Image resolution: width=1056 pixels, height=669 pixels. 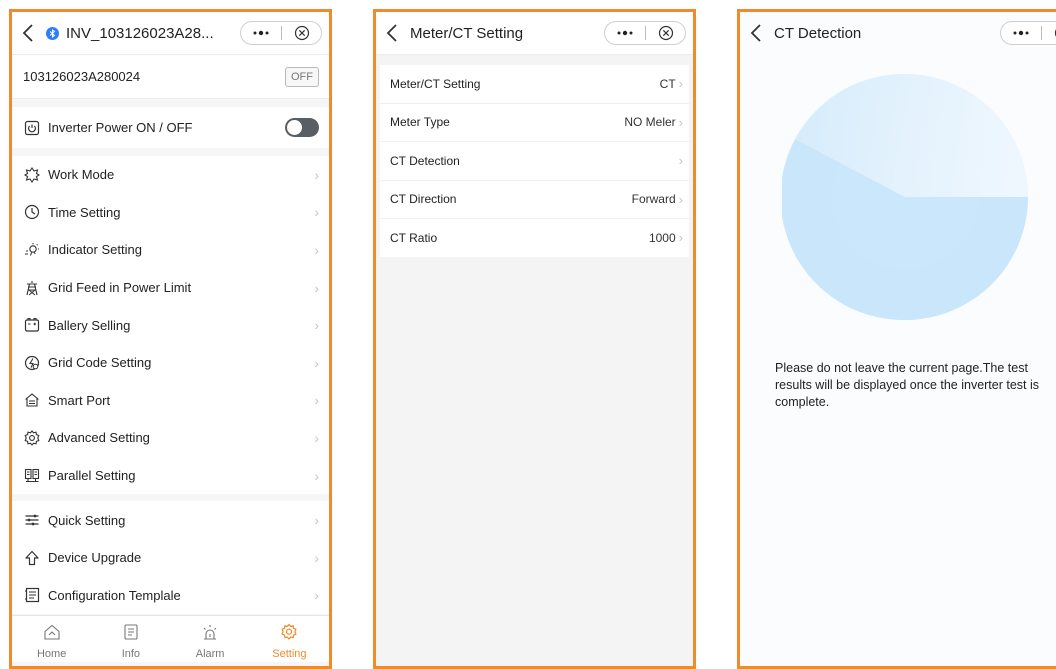 What do you see at coordinates (667, 83) in the screenshot?
I see `setting-value: CT` at bounding box center [667, 83].